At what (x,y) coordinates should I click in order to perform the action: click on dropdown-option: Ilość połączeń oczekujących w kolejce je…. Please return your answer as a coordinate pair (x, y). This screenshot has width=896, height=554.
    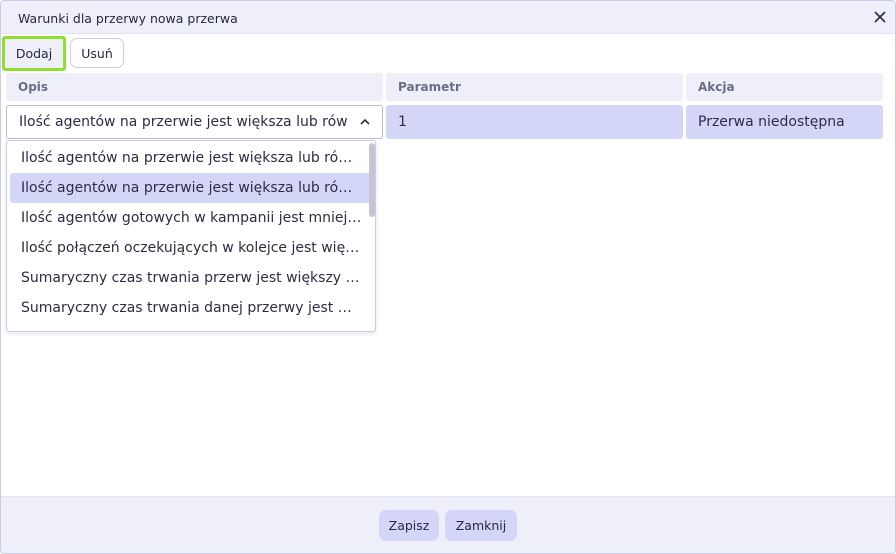
    Looking at the image, I should click on (190, 248).